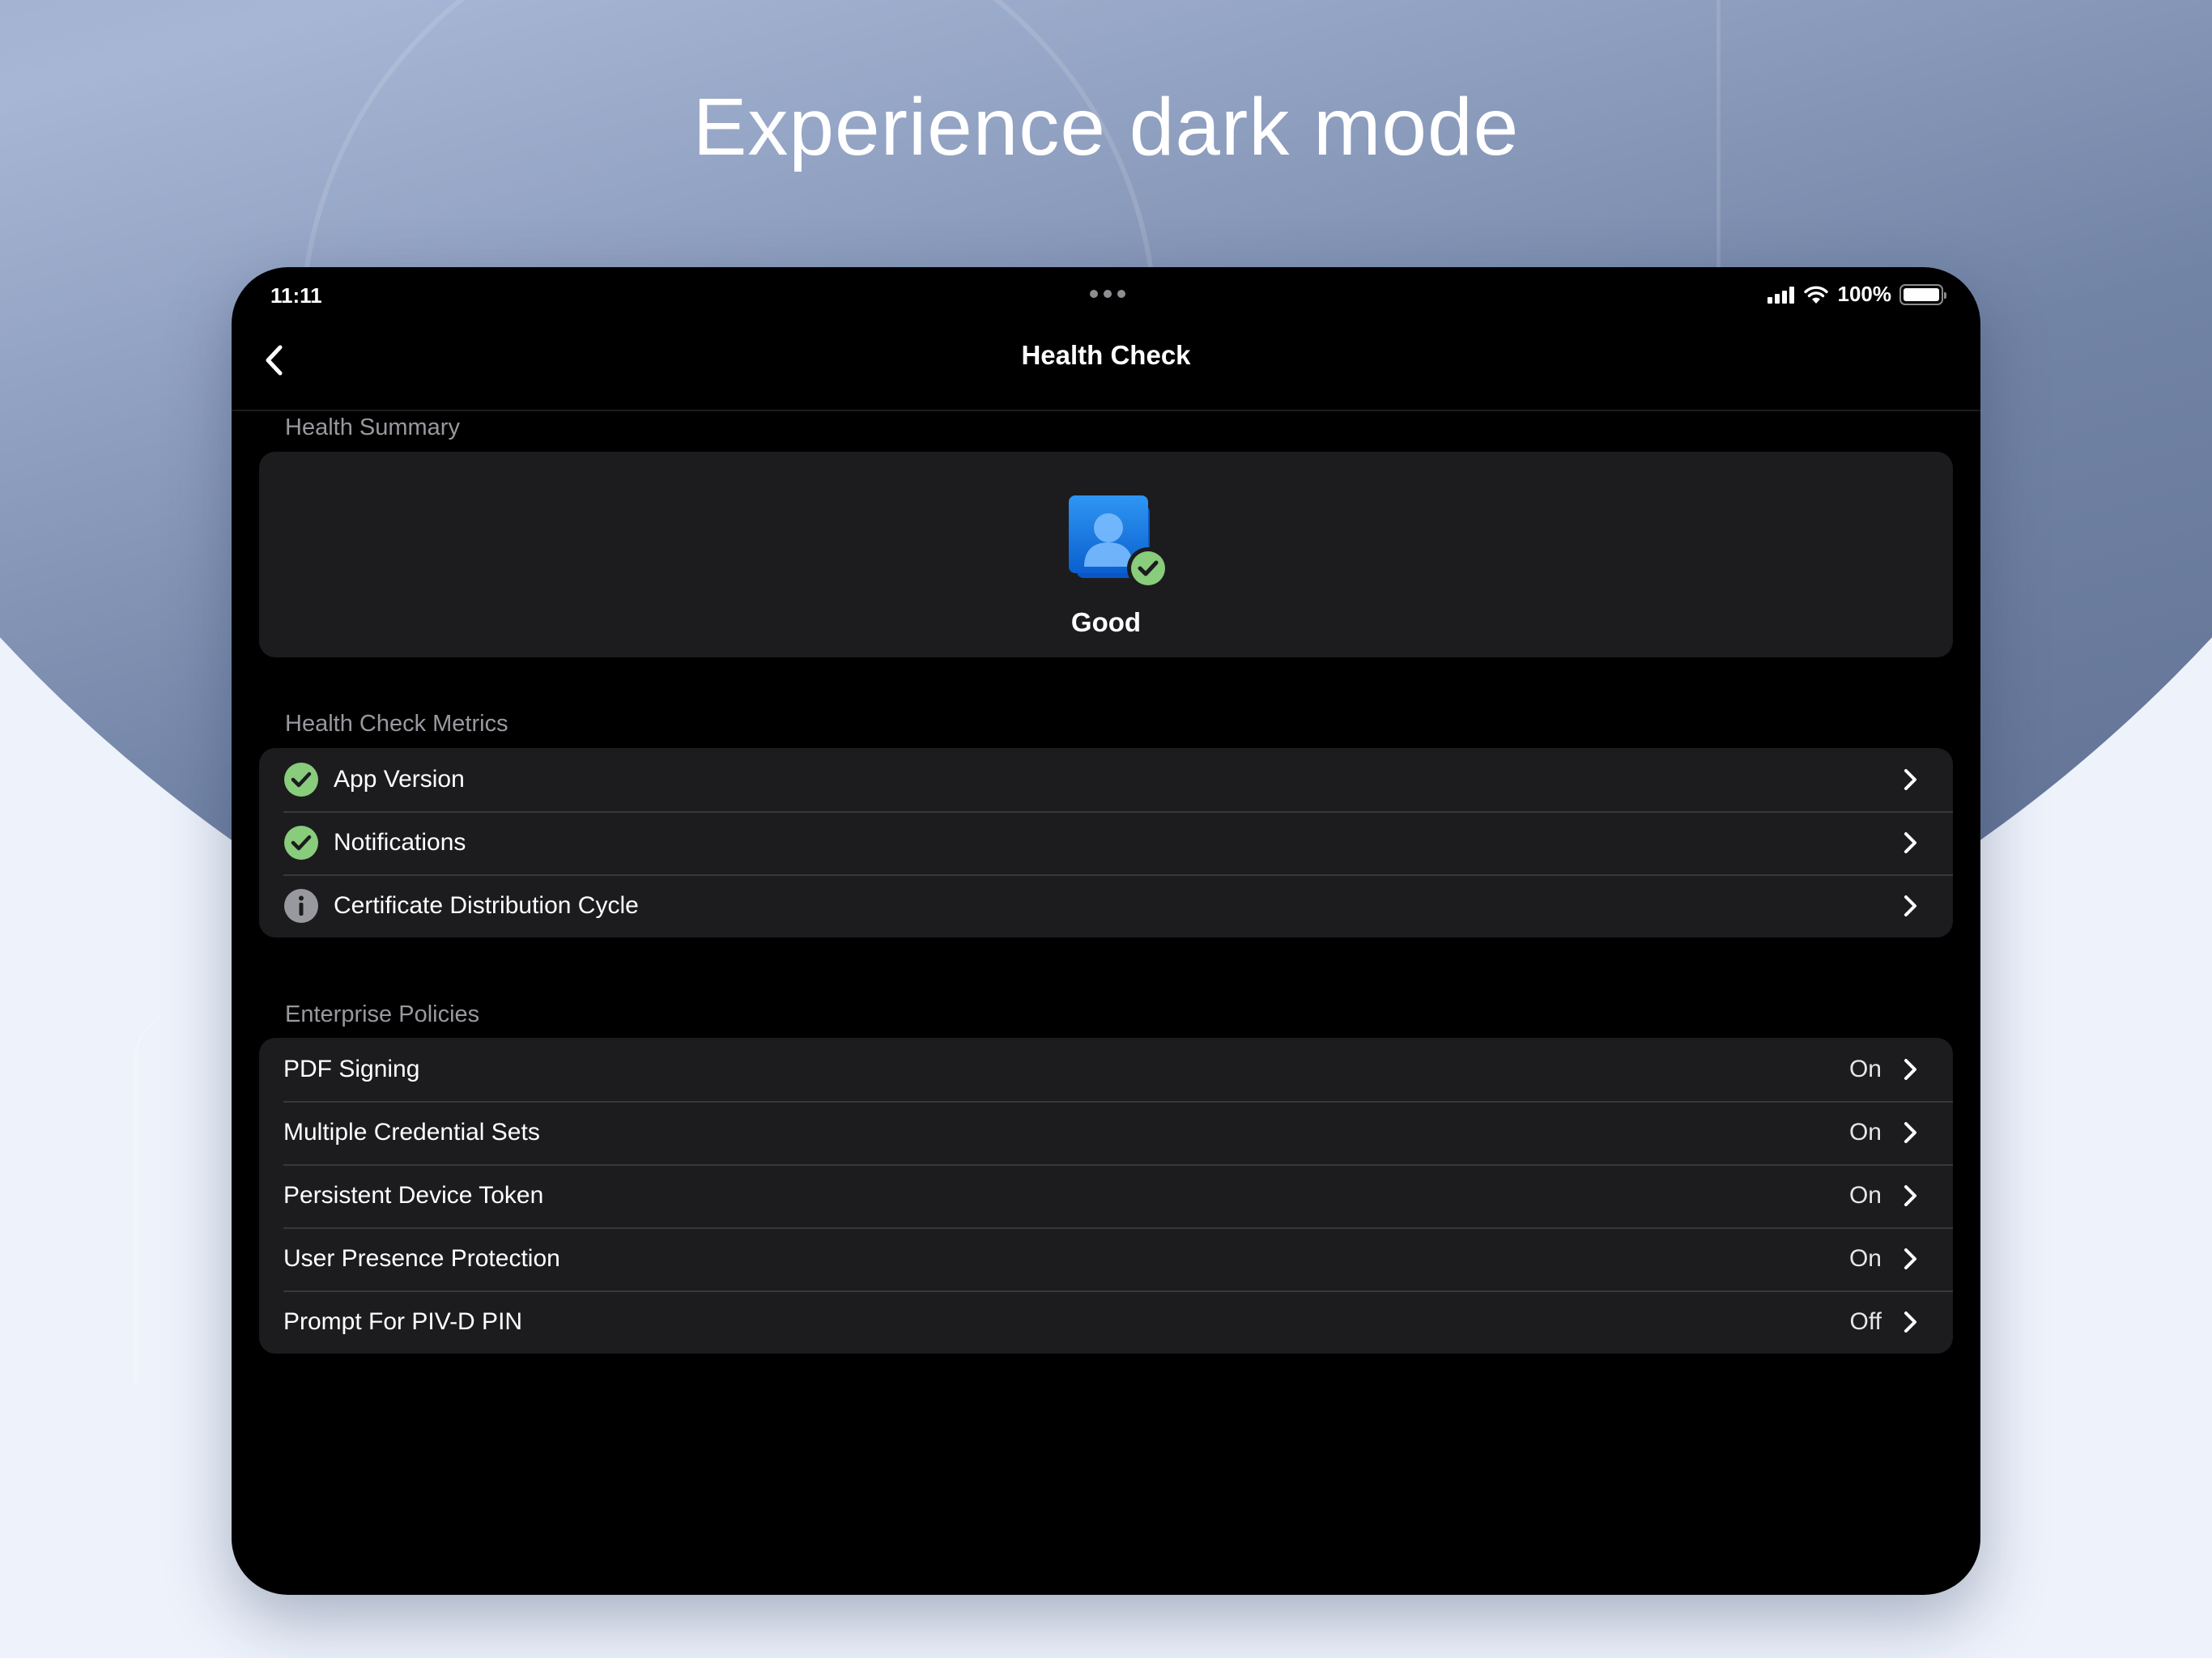 This screenshot has width=2212, height=1658. Describe the element at coordinates (1106, 1322) in the screenshot. I see `policy-row-prompt-for-piv-d-pin: Prompt For PIV-D PIN Off` at that location.